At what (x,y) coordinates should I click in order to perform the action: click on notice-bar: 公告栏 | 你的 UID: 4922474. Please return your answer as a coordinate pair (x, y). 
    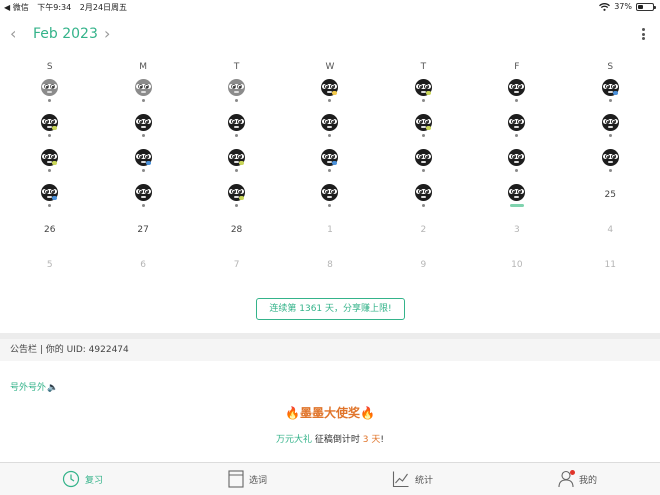
    Looking at the image, I should click on (330, 350).